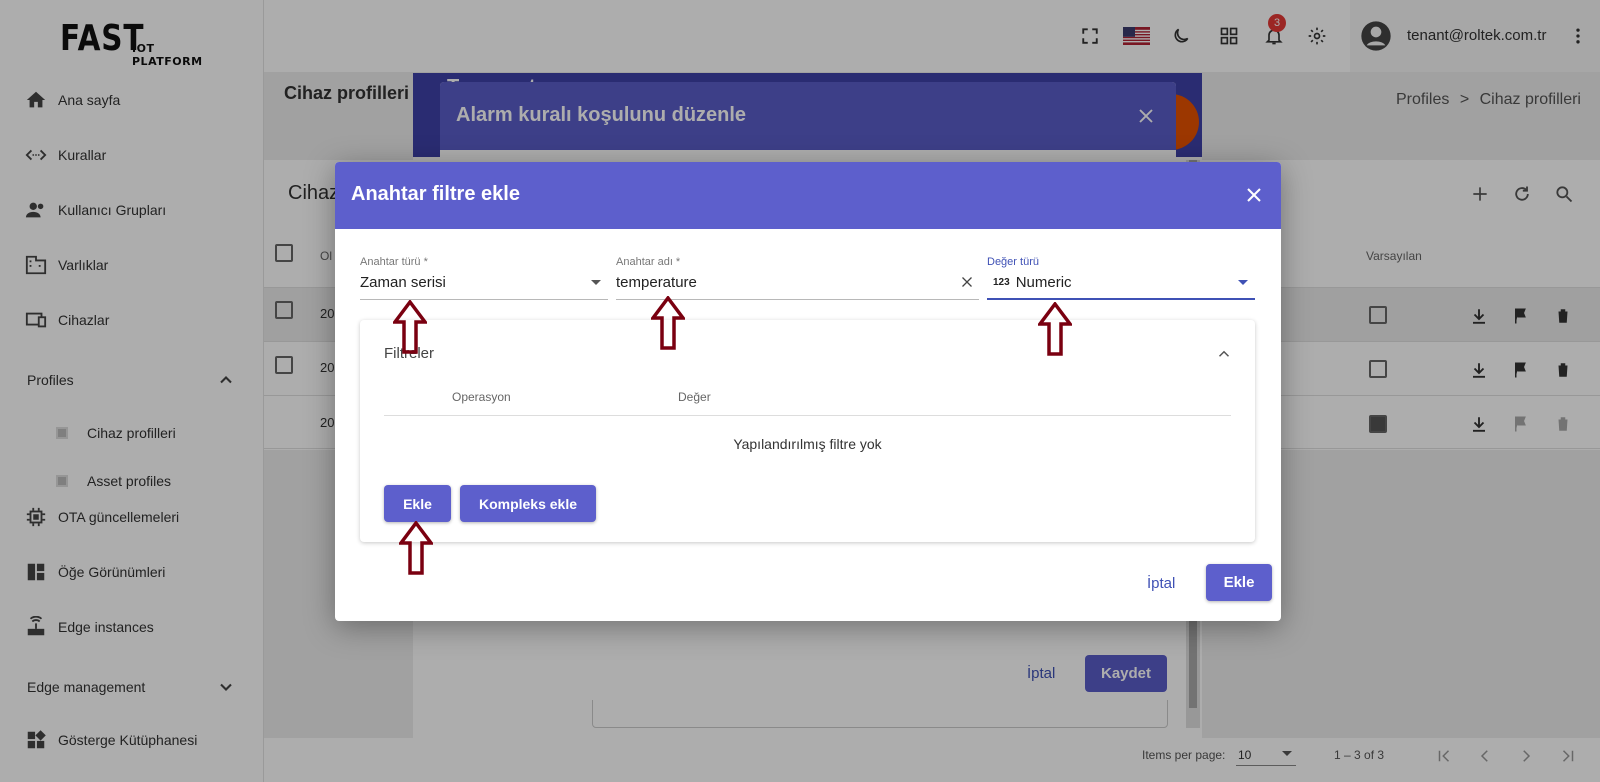 This screenshot has width=1600, height=782. What do you see at coordinates (967, 282) in the screenshot?
I see `clear-icon` at bounding box center [967, 282].